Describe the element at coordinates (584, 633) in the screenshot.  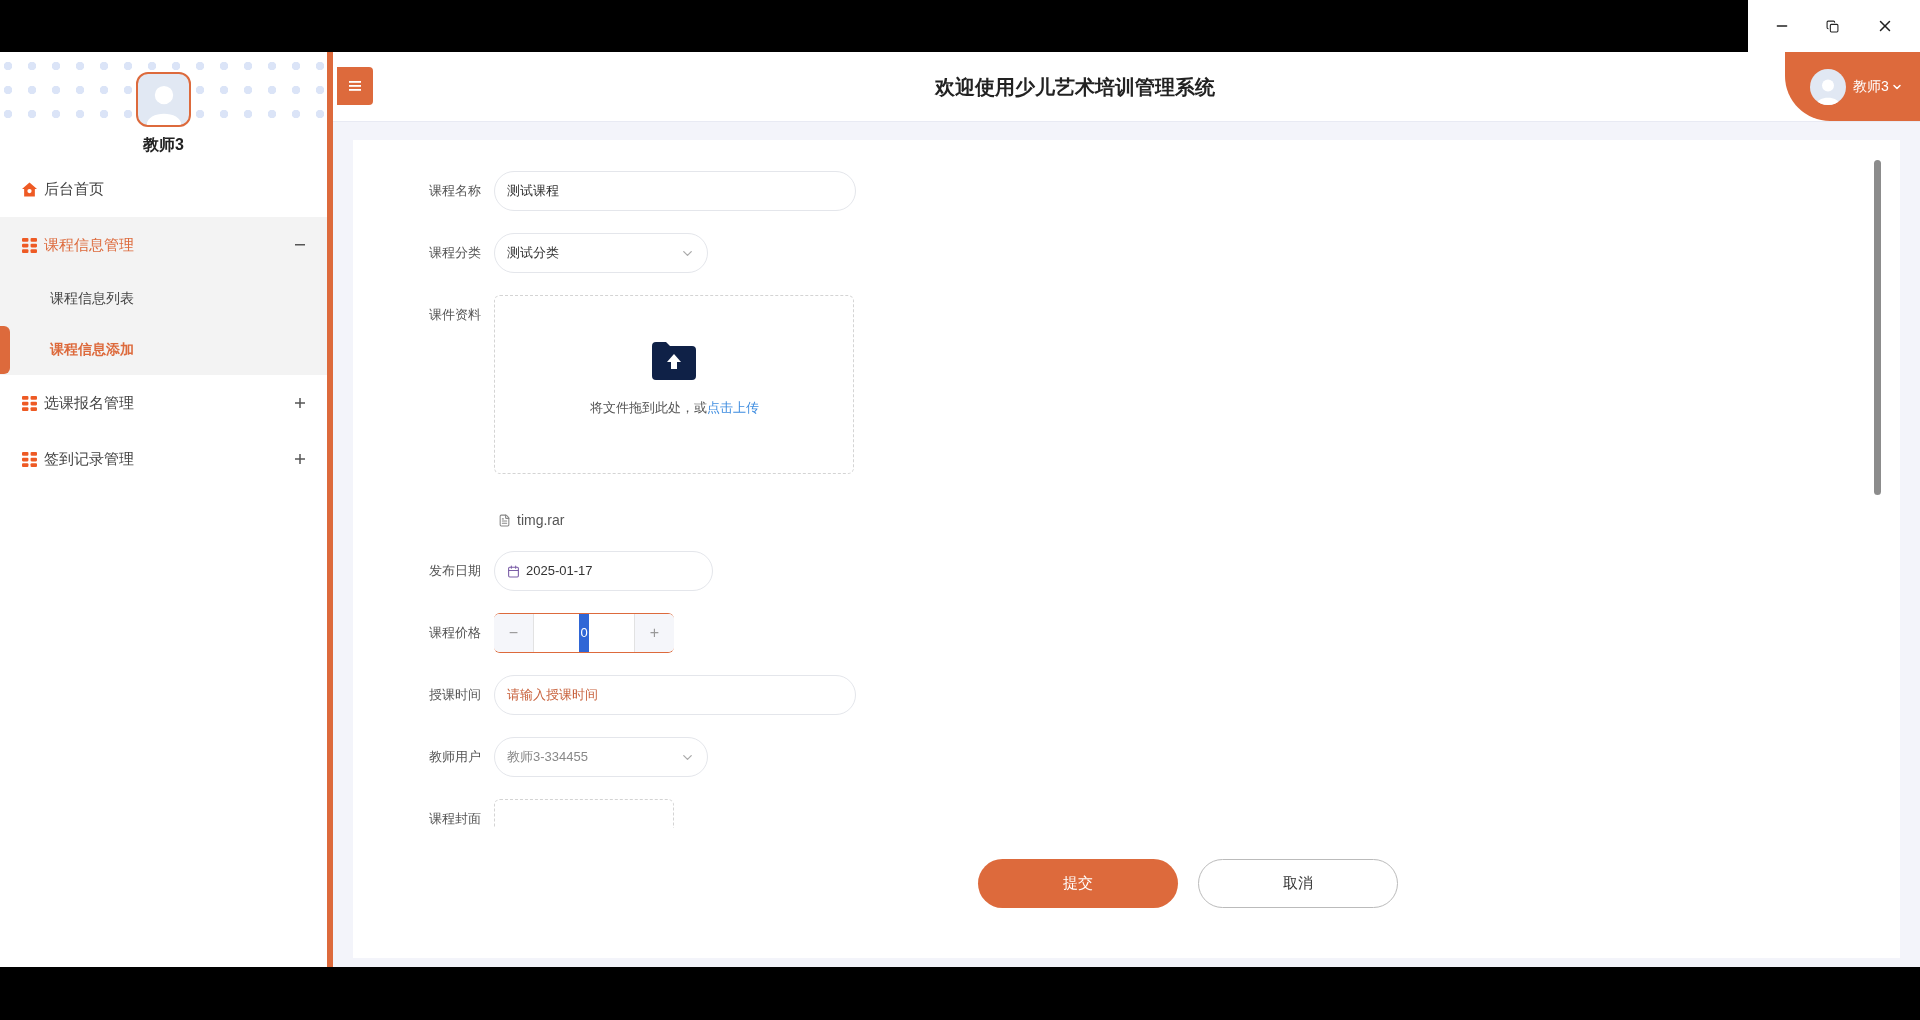
I see `number-value: 0` at that location.